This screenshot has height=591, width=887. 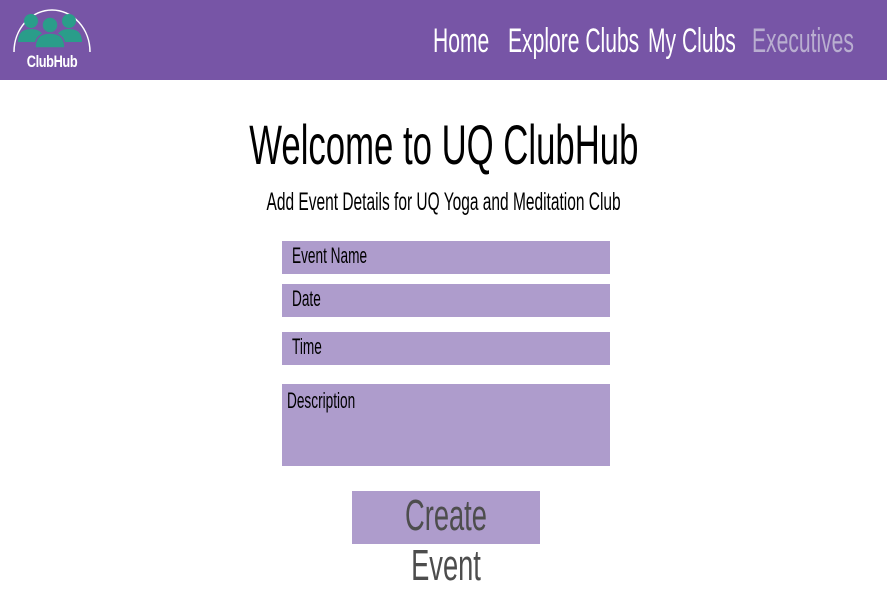 I want to click on event-name-placeholder: Event Name, so click(x=330, y=255).